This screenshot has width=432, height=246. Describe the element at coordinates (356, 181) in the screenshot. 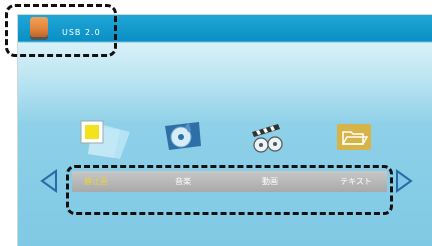

I see `category-text: テキスト` at that location.